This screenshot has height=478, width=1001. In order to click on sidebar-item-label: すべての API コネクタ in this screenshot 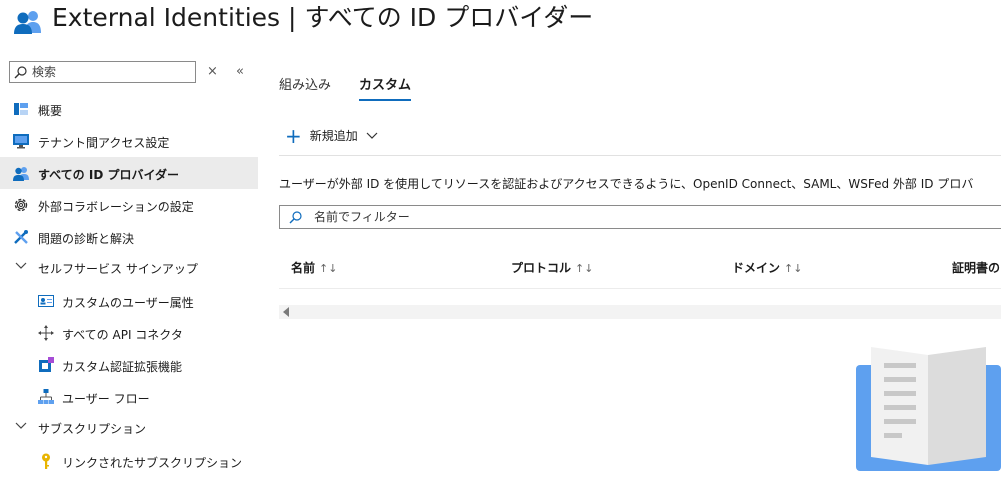, I will do `click(122, 335)`.